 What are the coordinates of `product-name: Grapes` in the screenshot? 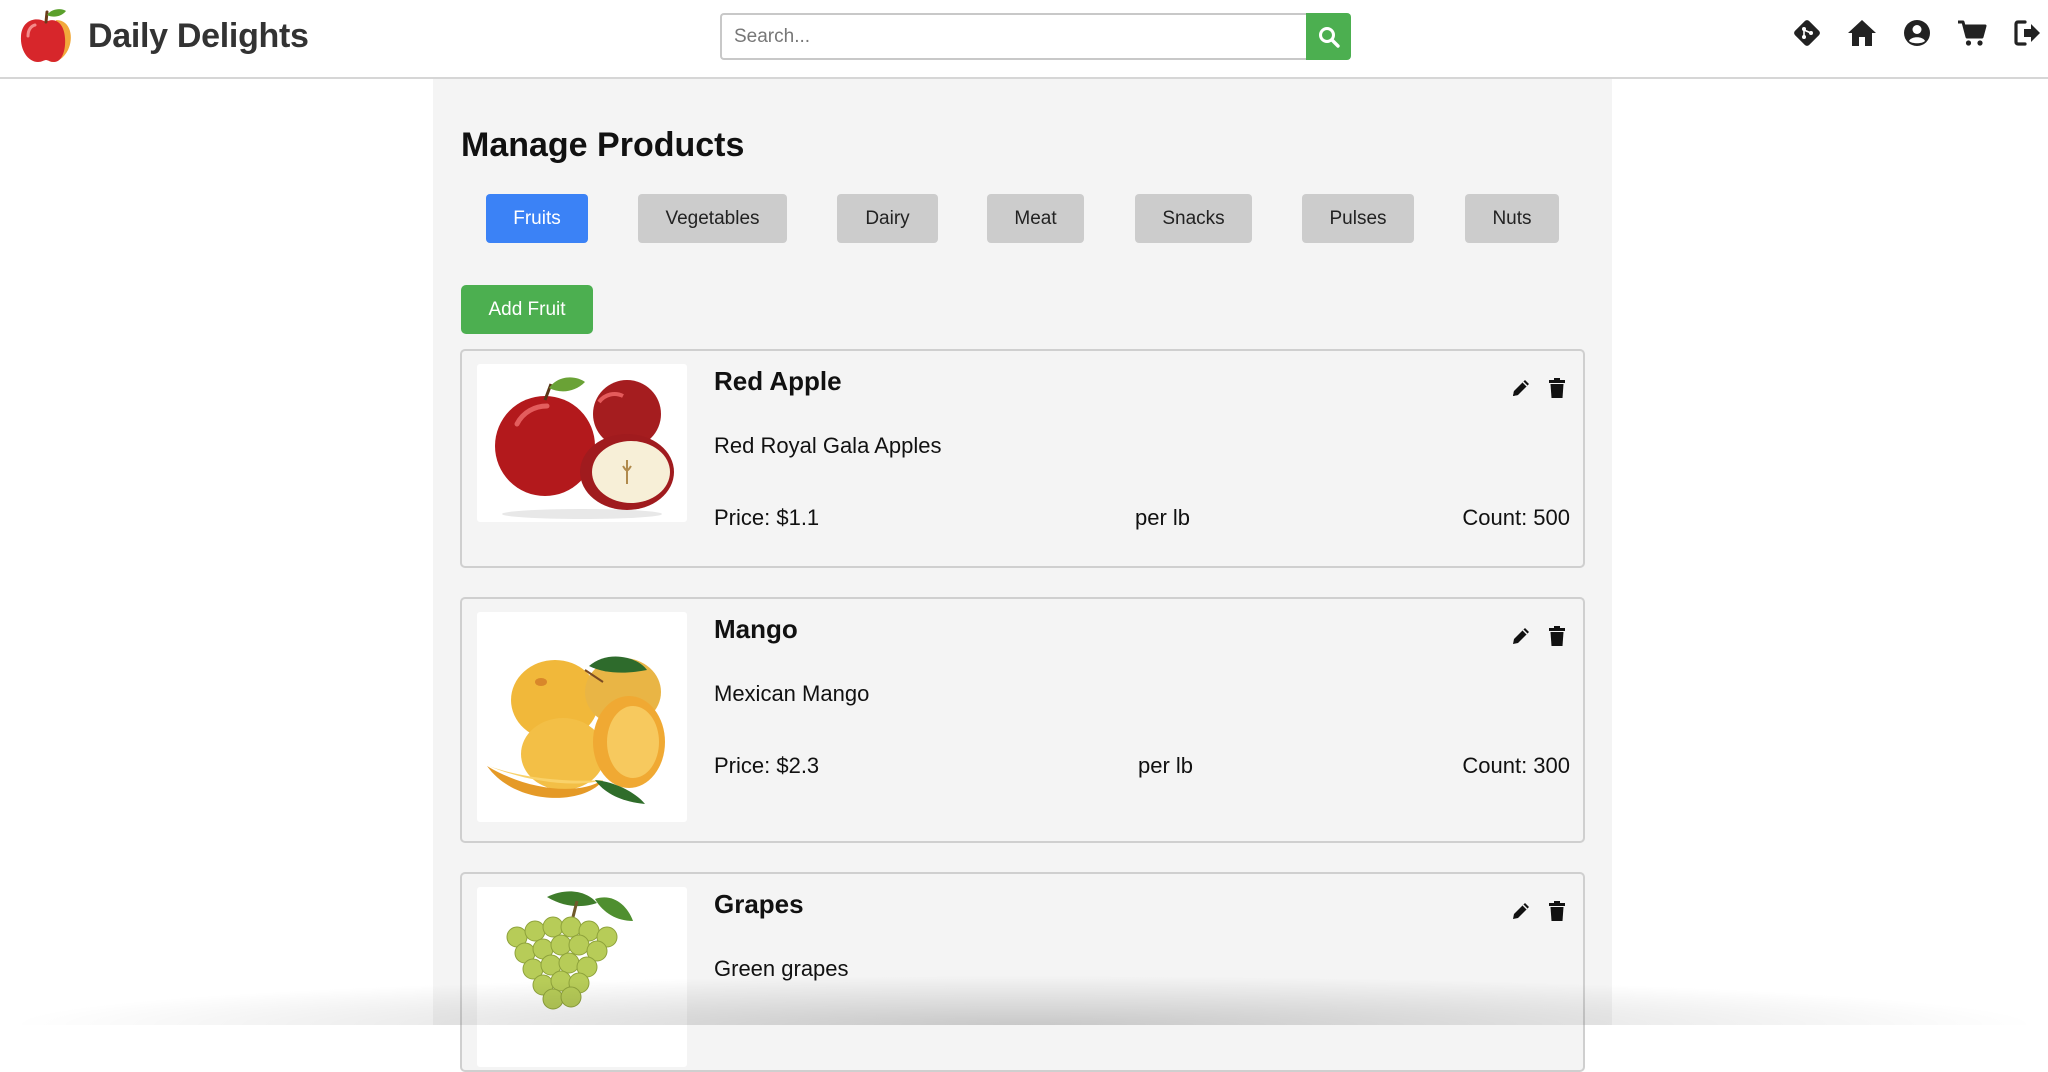 It's located at (759, 904).